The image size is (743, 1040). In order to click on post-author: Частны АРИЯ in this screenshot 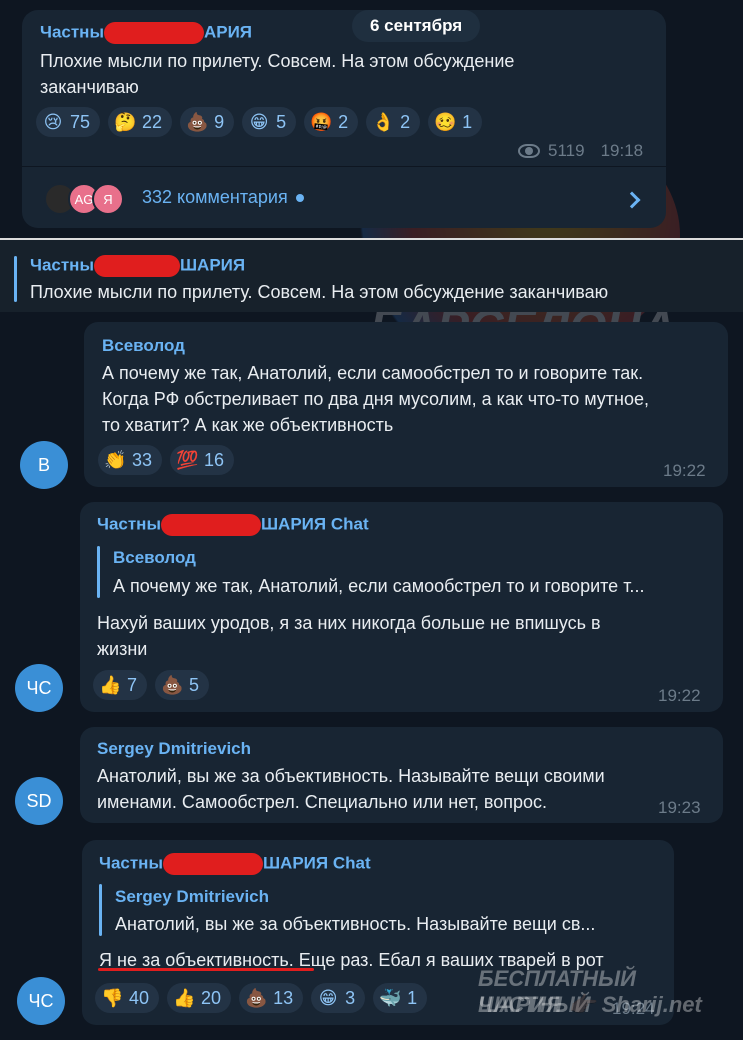, I will do `click(146, 33)`.